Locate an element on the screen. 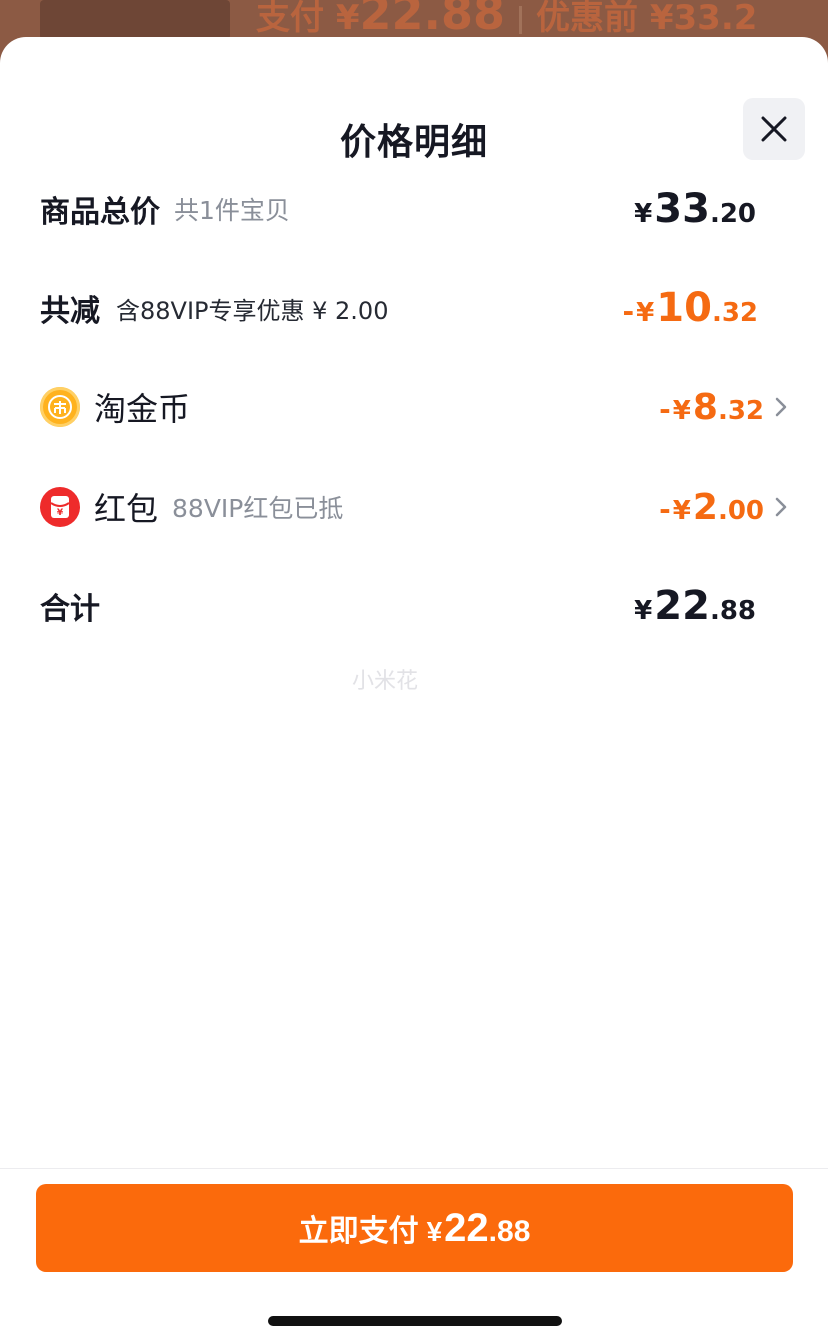  vip-discount-text: 含88VIP专享优惠 ¥ 2.00 is located at coordinates (252, 310).